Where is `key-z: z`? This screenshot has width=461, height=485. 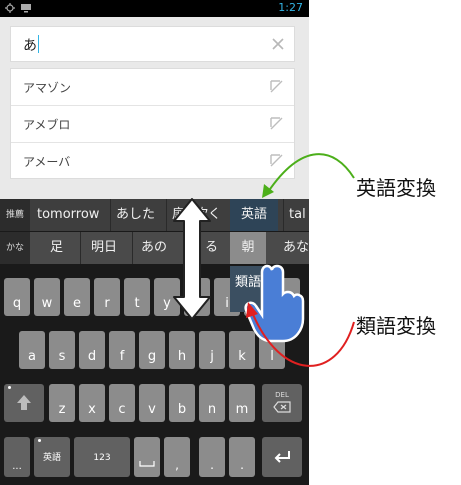
key-z: z is located at coordinates (62, 403).